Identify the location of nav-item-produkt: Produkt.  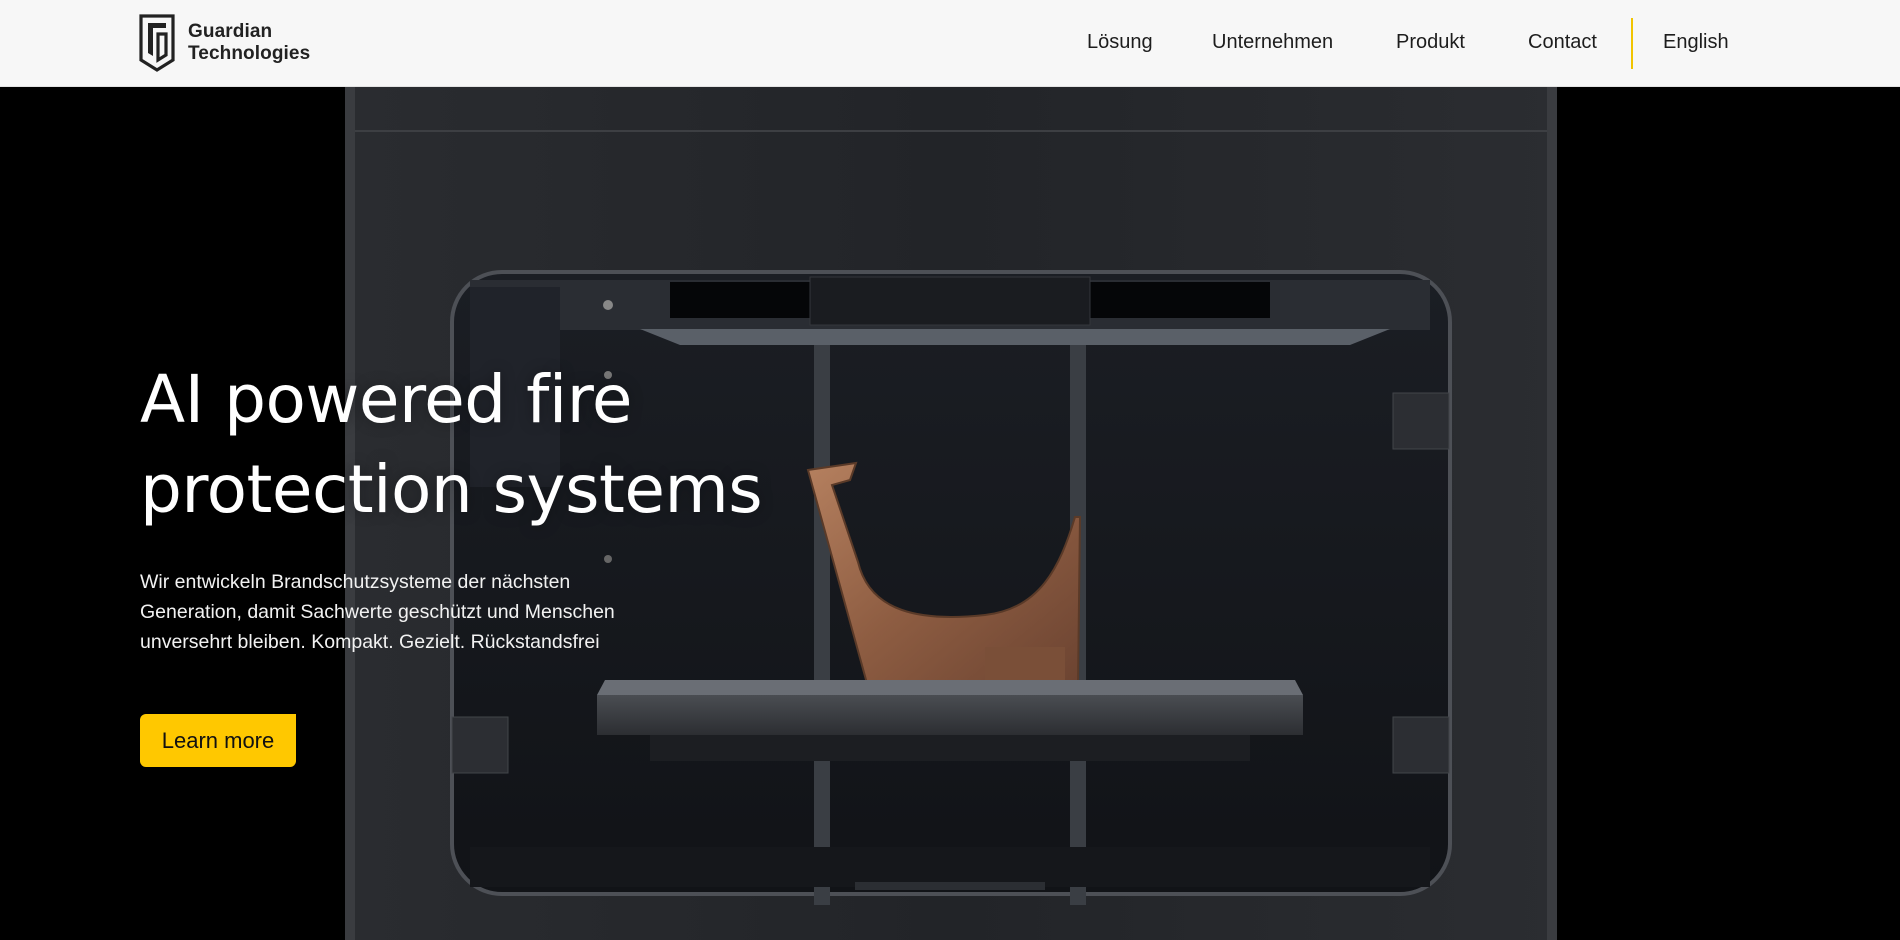
(1430, 42).